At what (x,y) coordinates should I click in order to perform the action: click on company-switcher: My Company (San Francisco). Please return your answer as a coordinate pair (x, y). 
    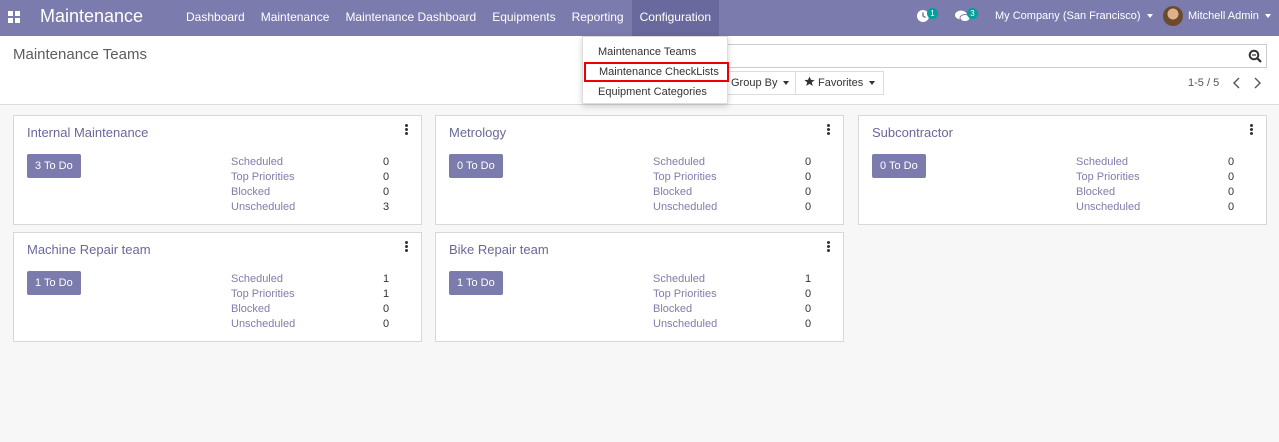
    Looking at the image, I should click on (1074, 16).